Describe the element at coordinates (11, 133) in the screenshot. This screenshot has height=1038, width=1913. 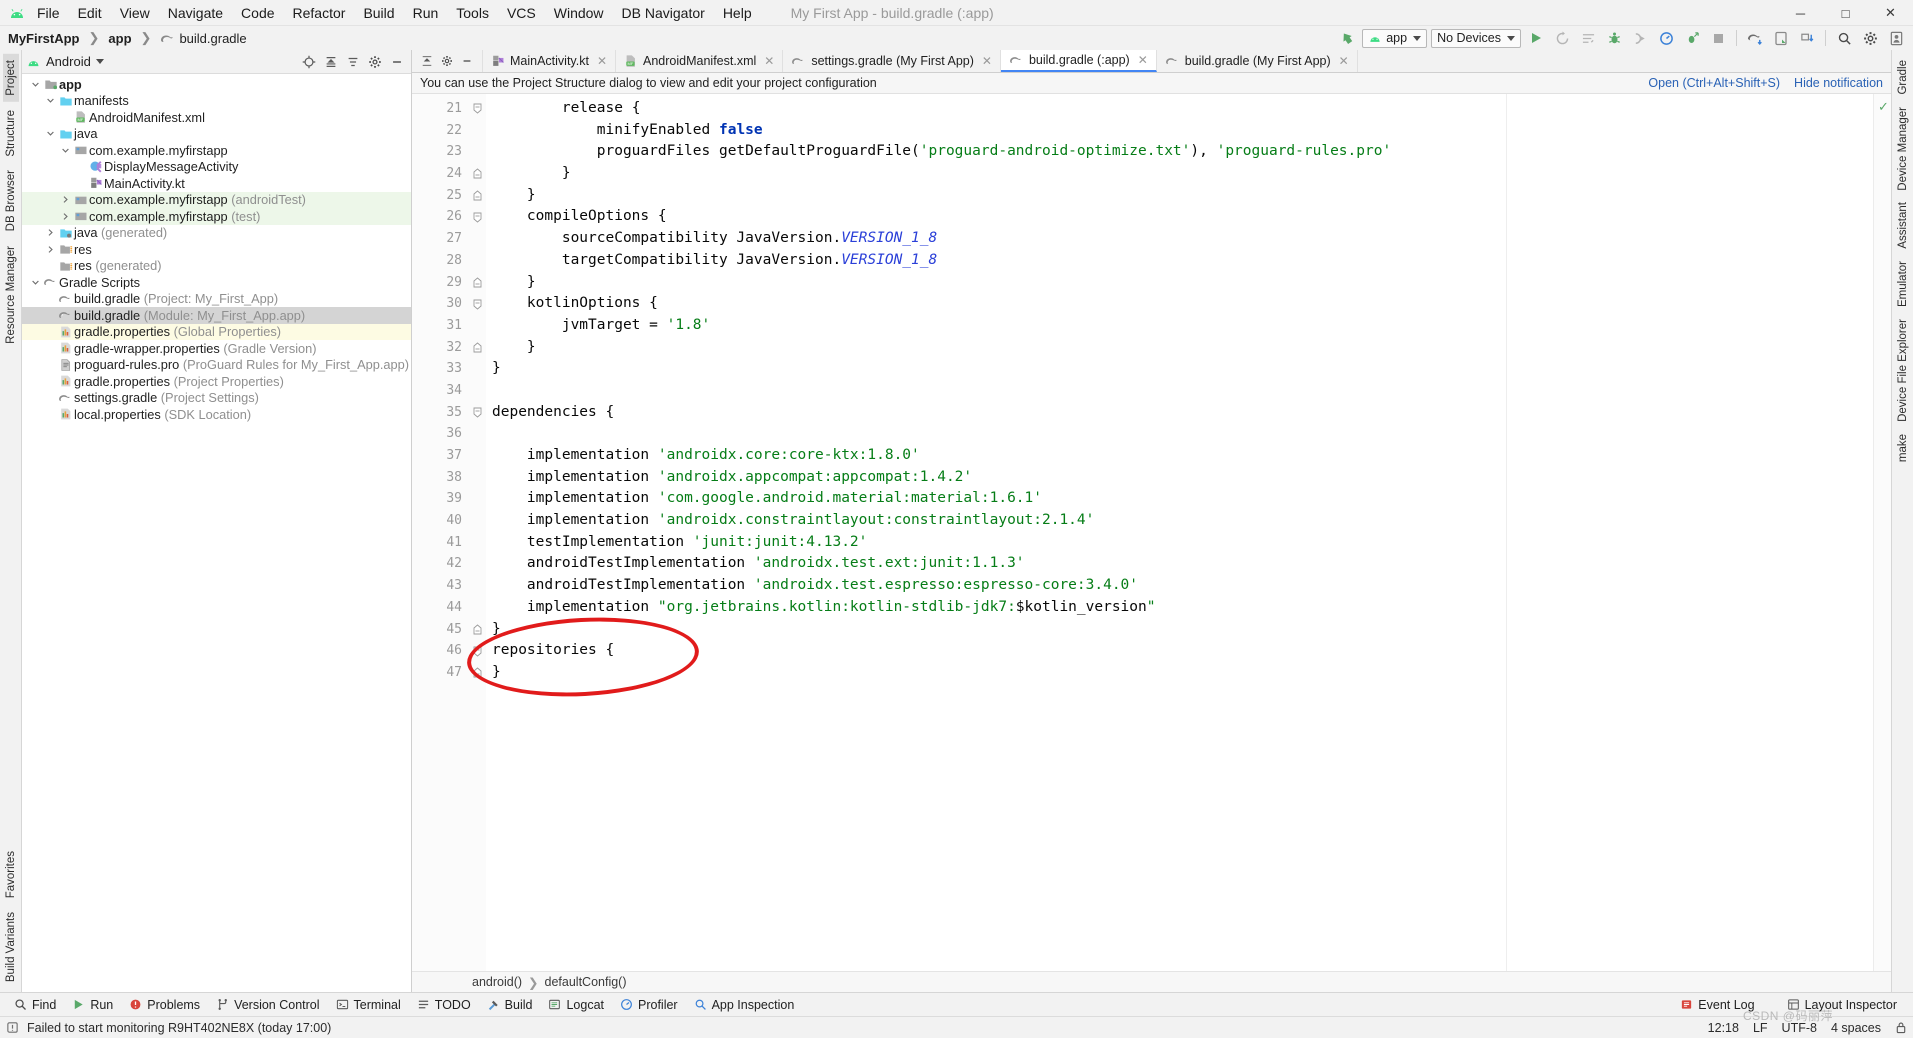
I see `tool-stripe-structure: Structure` at that location.